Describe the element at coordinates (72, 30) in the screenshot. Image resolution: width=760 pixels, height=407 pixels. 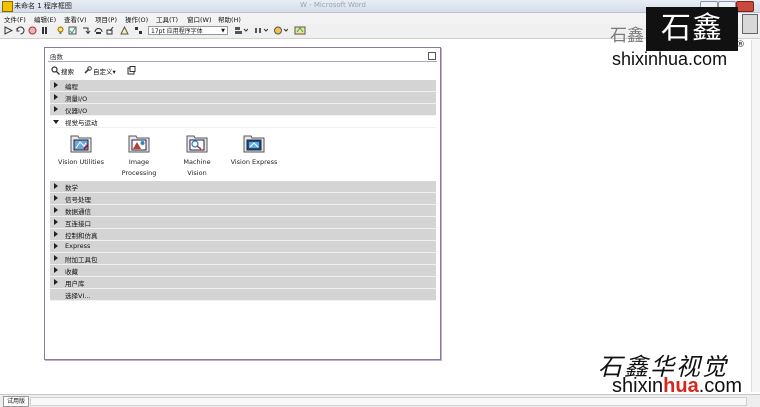
I see `retain-wire-values-icon` at that location.